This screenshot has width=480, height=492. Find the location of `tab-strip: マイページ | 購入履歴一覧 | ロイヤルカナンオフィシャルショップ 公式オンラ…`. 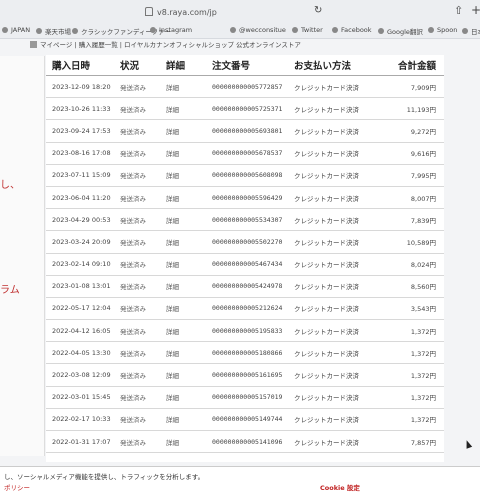

tab-strip: マイページ | 購入履歴一覧 | ロイヤルカナンオフィシャルショップ 公式オンラ… is located at coordinates (255, 46).